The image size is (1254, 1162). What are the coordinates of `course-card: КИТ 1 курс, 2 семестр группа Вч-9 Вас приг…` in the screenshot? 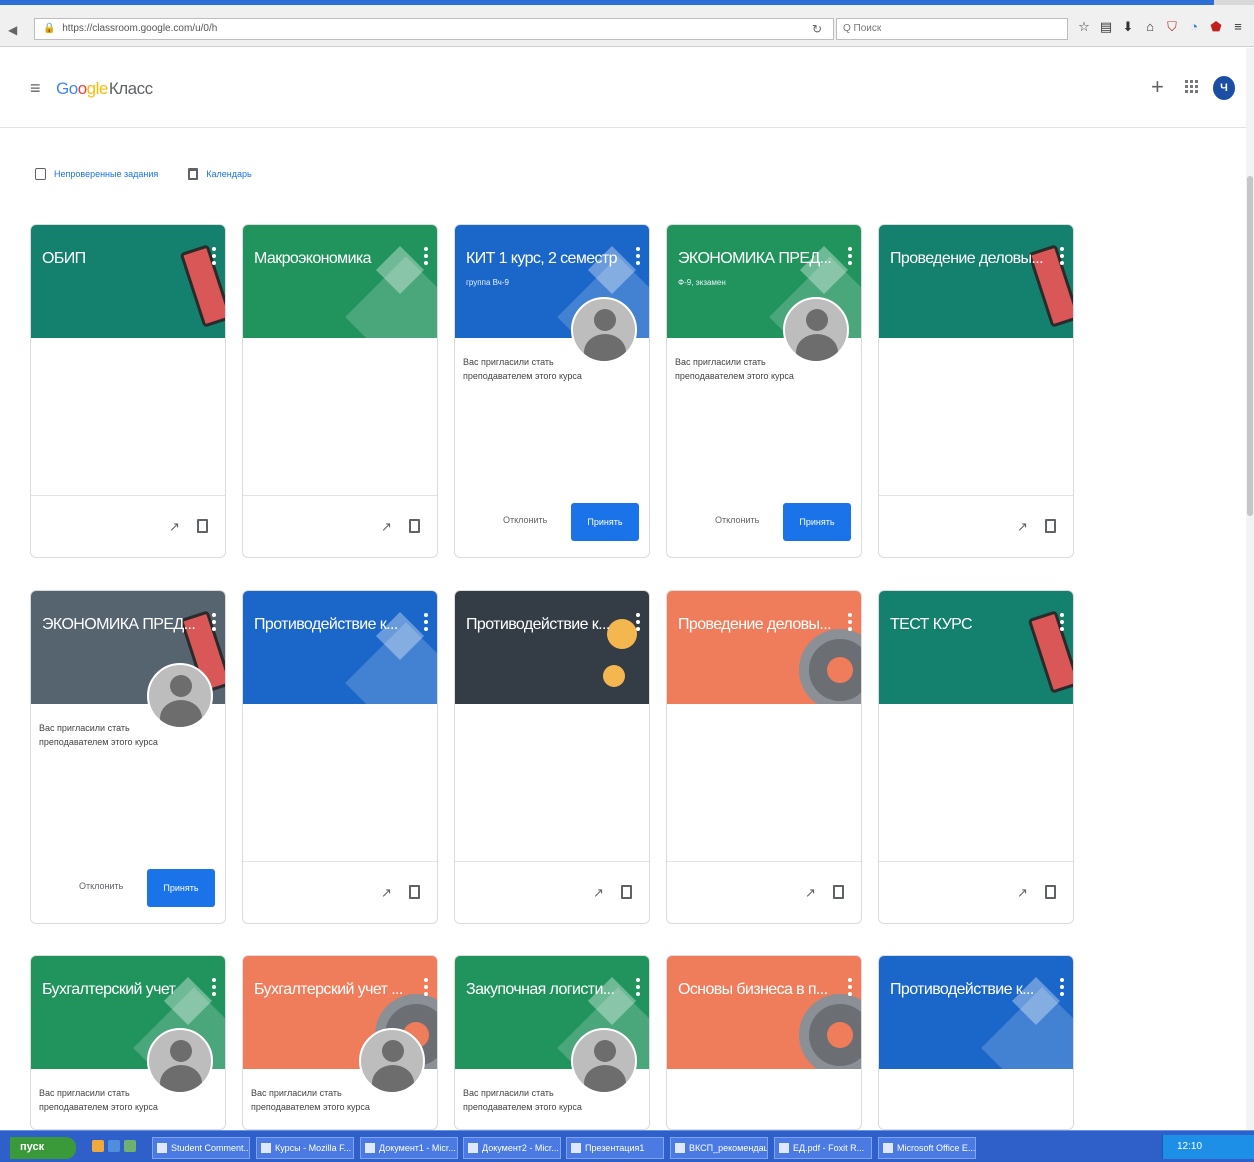 It's located at (552, 391).